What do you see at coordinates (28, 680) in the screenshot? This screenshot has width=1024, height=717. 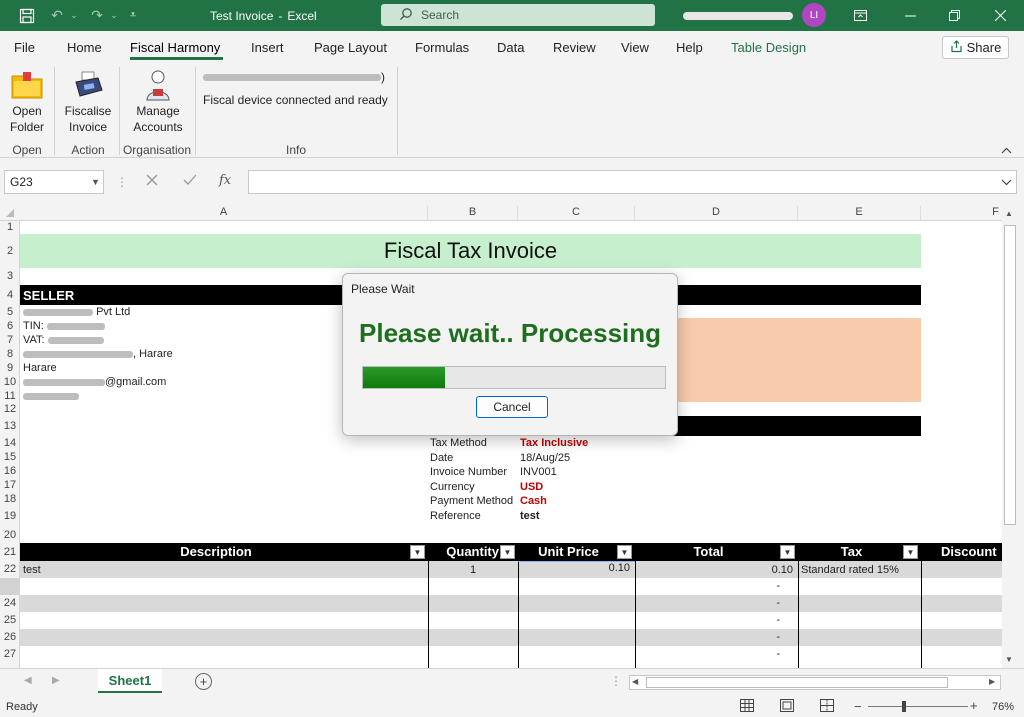 I see `prev-sheet-icon: ◀` at bounding box center [28, 680].